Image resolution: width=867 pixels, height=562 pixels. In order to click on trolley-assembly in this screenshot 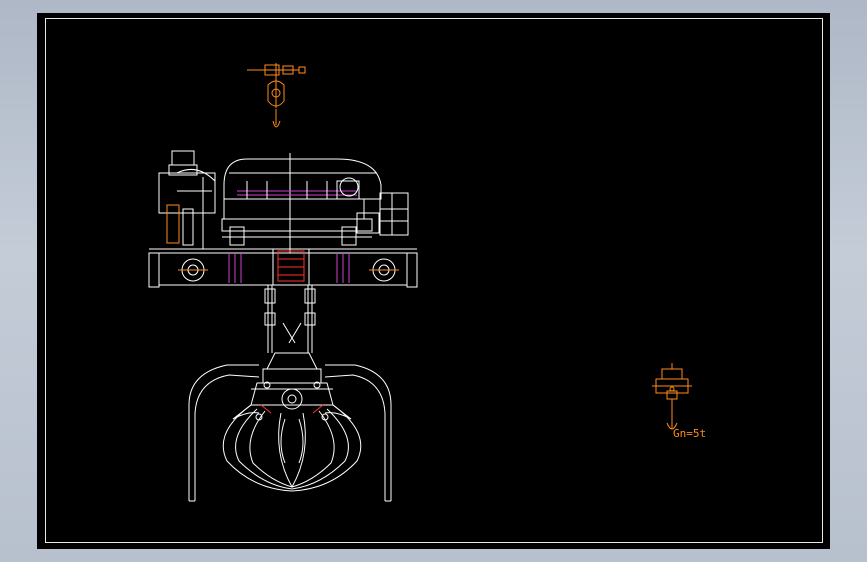, I will do `click(283, 219)`.